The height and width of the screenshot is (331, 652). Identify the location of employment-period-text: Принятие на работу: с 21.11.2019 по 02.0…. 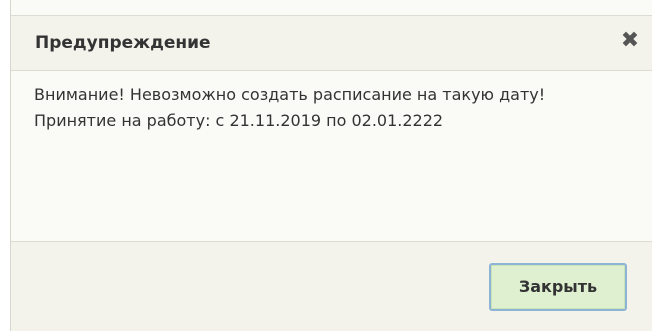
(239, 120).